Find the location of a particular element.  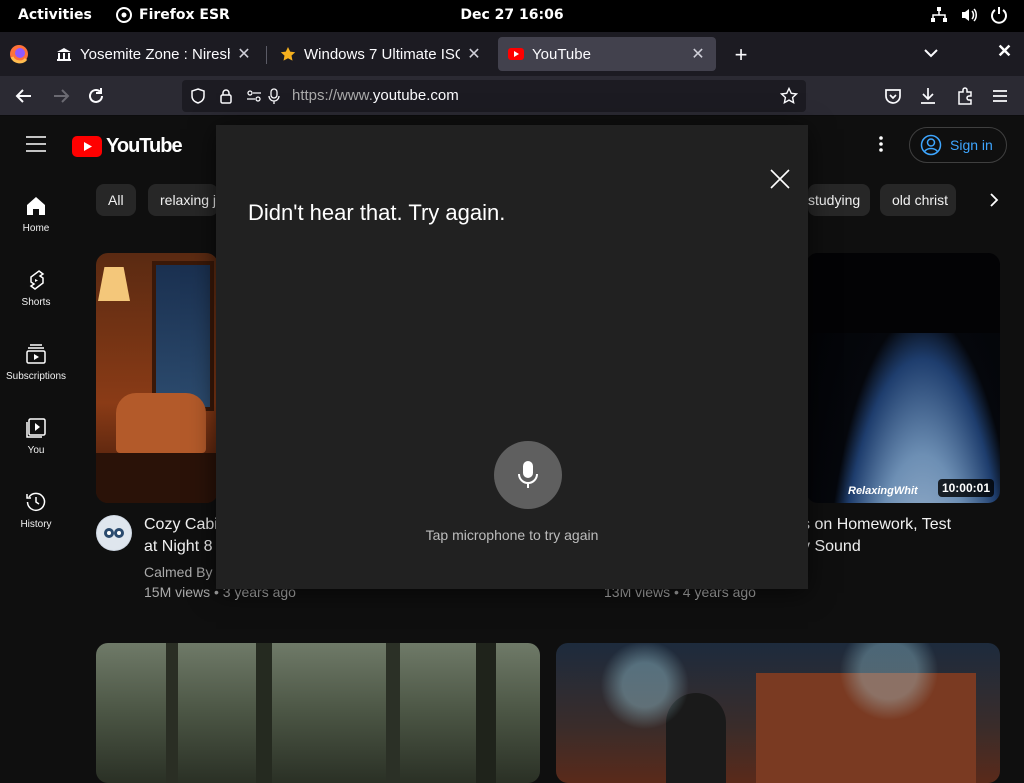

microphone-button is located at coordinates (528, 475).